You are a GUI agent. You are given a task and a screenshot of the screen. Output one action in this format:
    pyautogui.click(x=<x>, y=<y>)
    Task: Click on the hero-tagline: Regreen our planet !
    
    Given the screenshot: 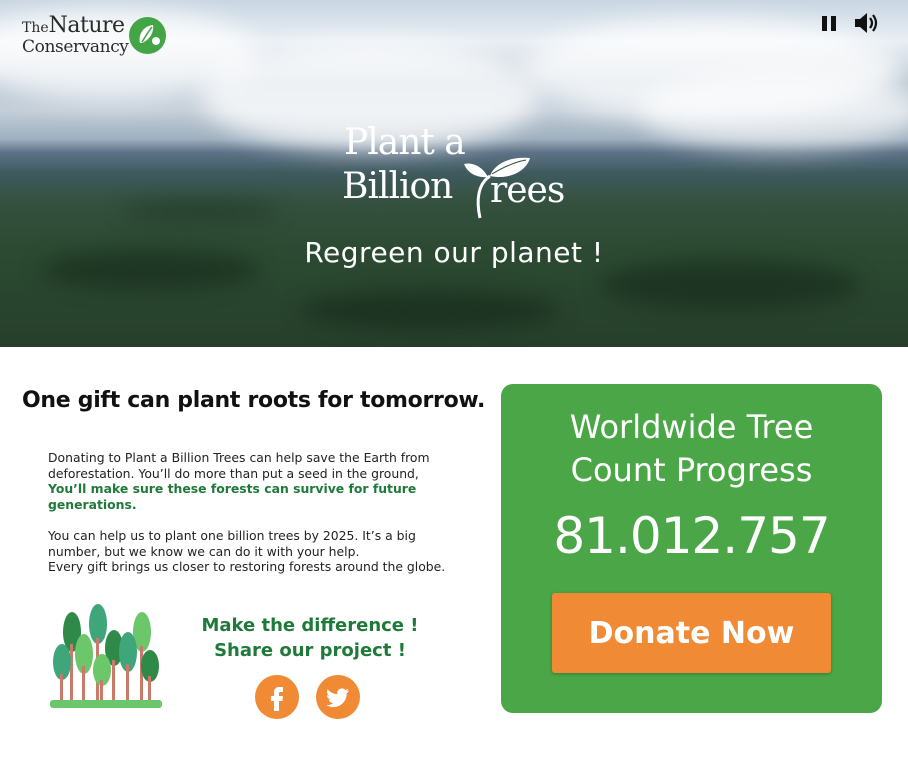 What is the action you would take?
    pyautogui.click(x=454, y=252)
    